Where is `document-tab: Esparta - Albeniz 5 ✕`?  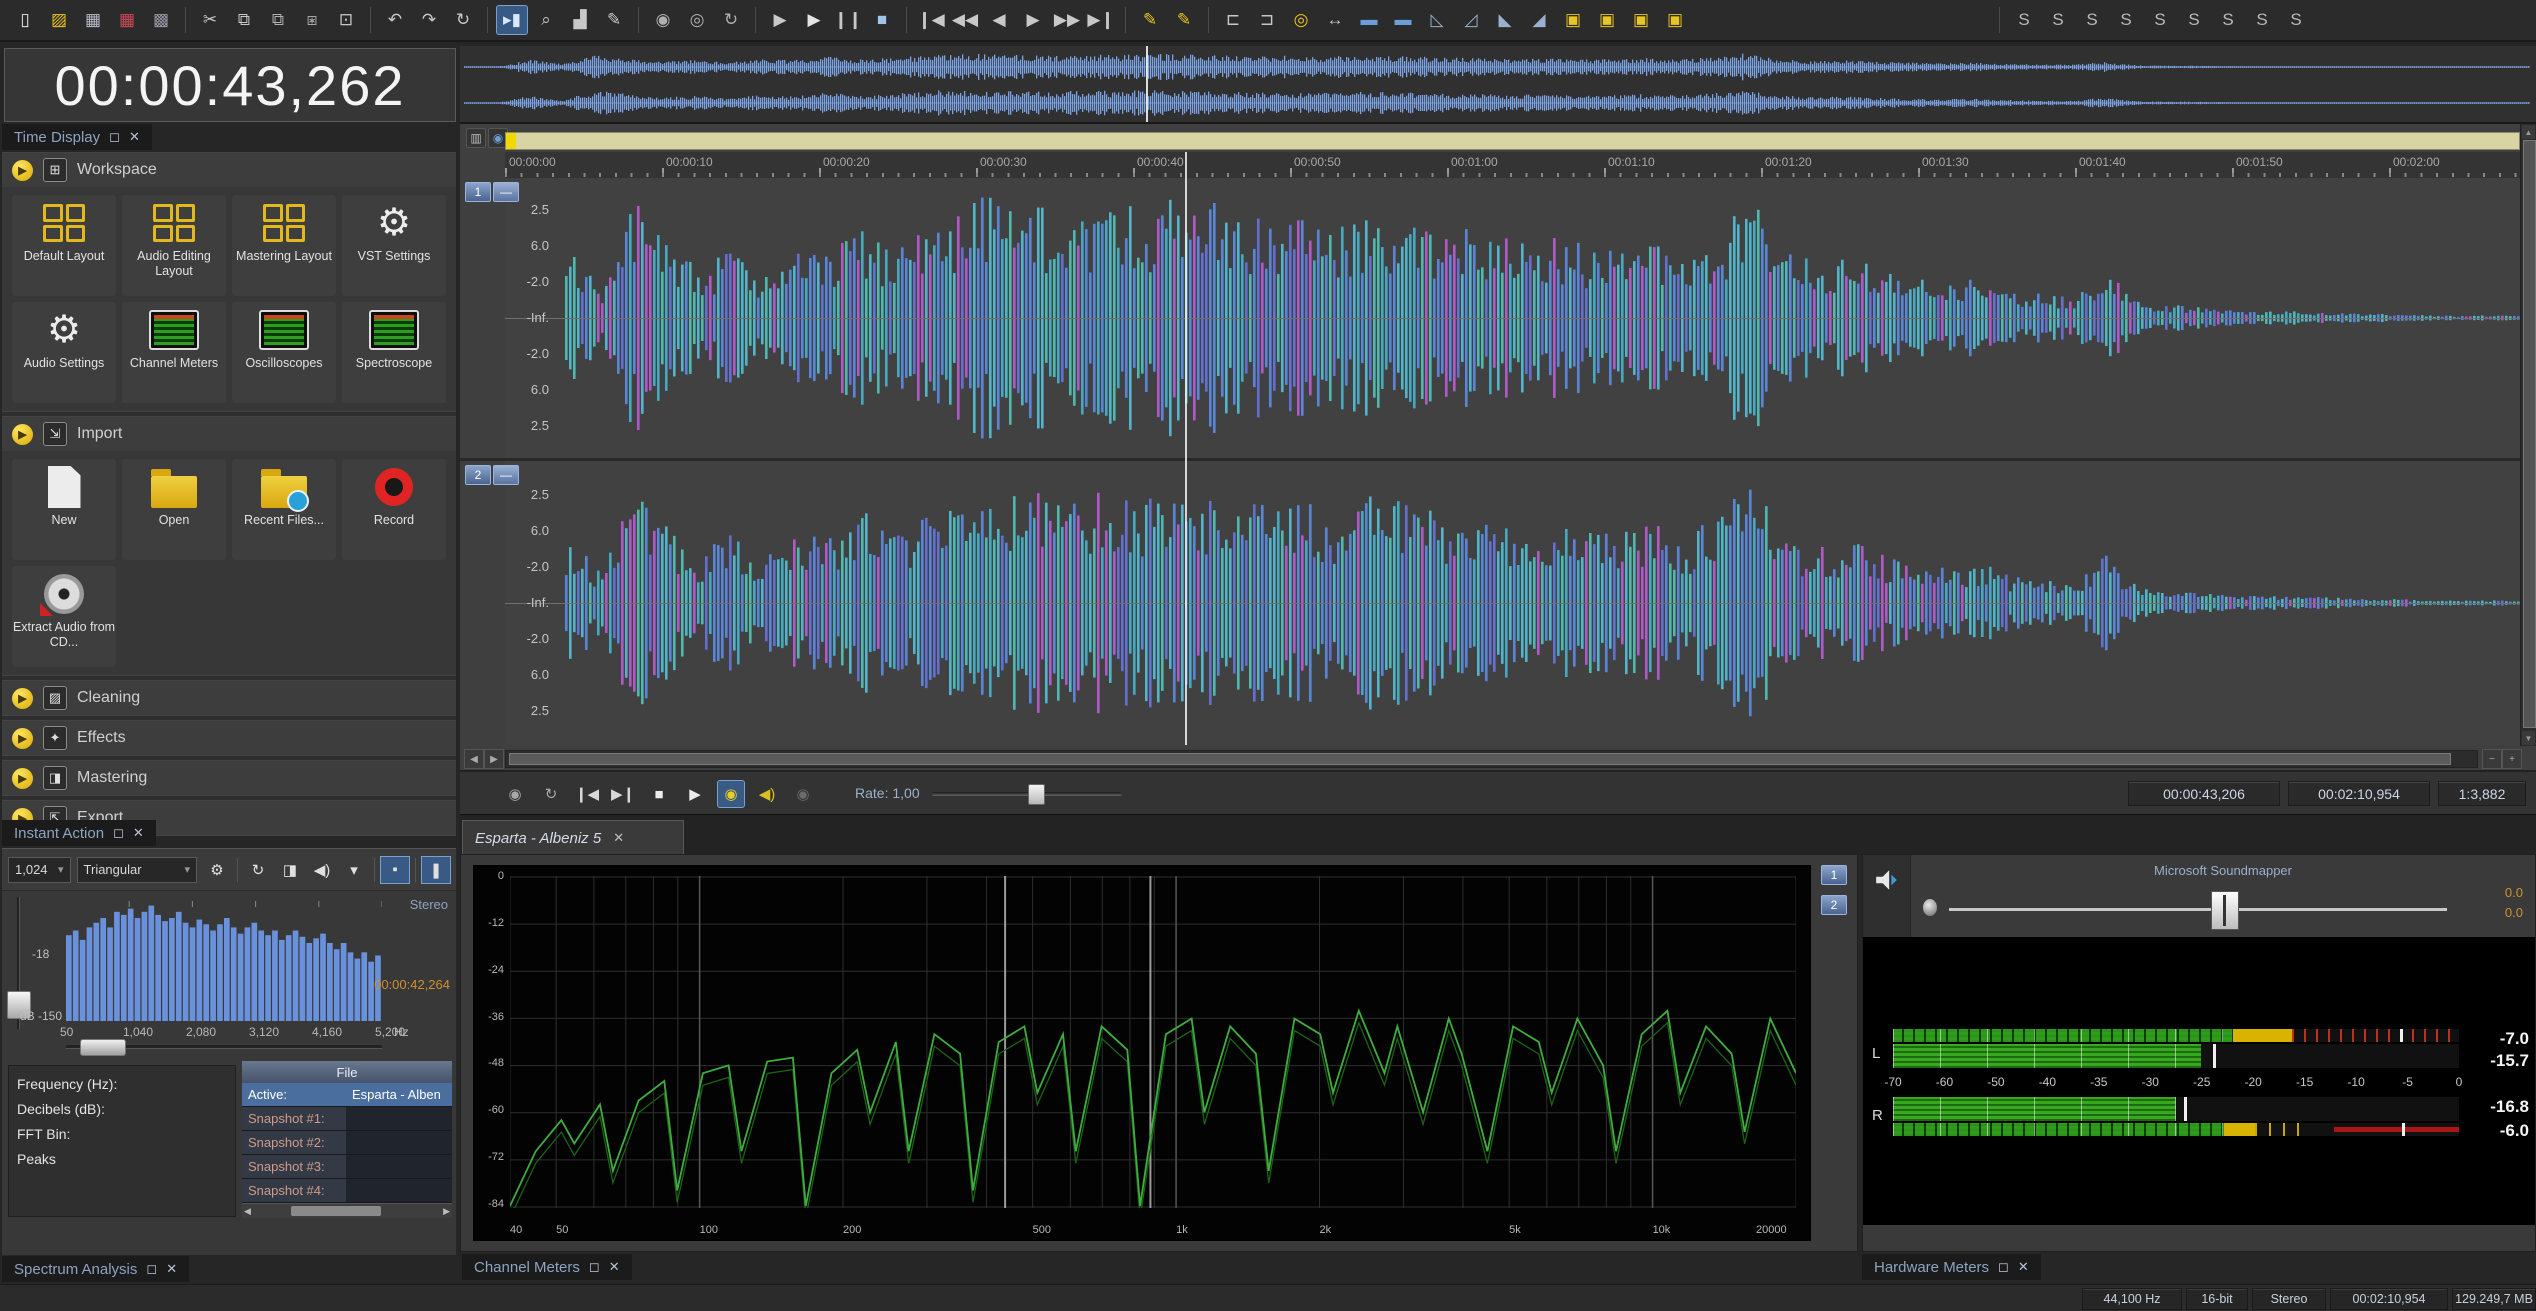 document-tab: Esparta - Albeniz 5 ✕ is located at coordinates (573, 837).